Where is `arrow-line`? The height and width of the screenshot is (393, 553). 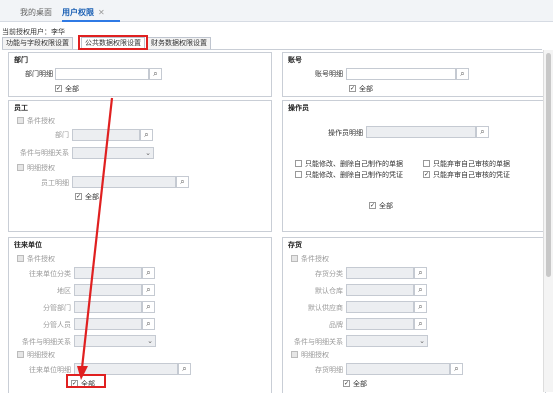 arrow-line is located at coordinates (97, 233).